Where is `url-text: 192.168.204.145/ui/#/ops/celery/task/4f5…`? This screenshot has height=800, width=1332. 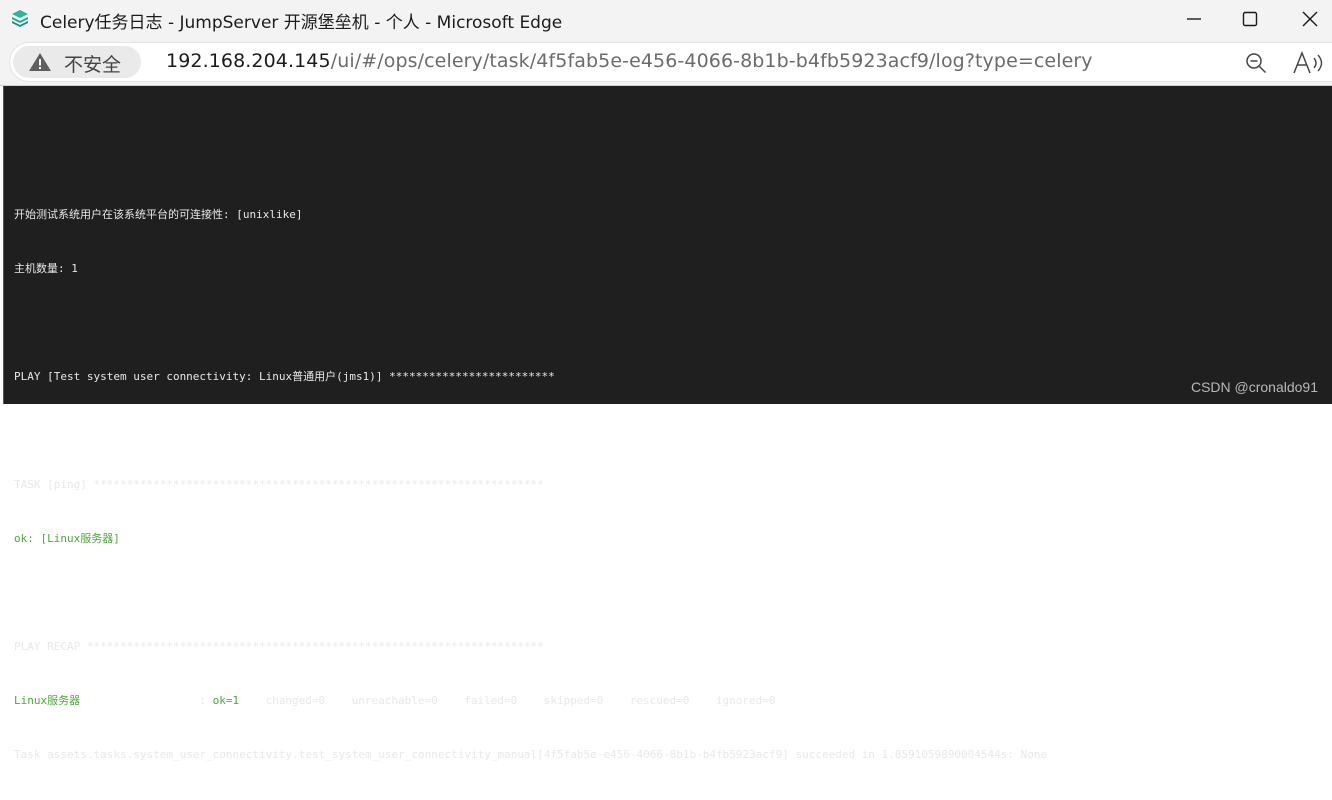
url-text: 192.168.204.145/ui/#/ops/celery/task/4f5… is located at coordinates (629, 61).